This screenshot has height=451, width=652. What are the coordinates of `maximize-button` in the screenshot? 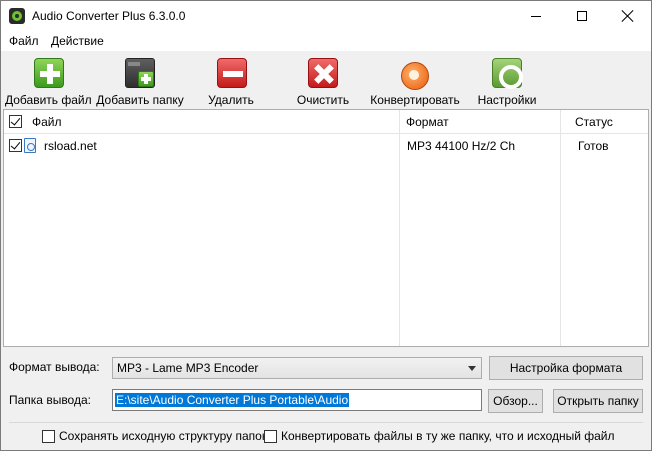 It's located at (582, 16).